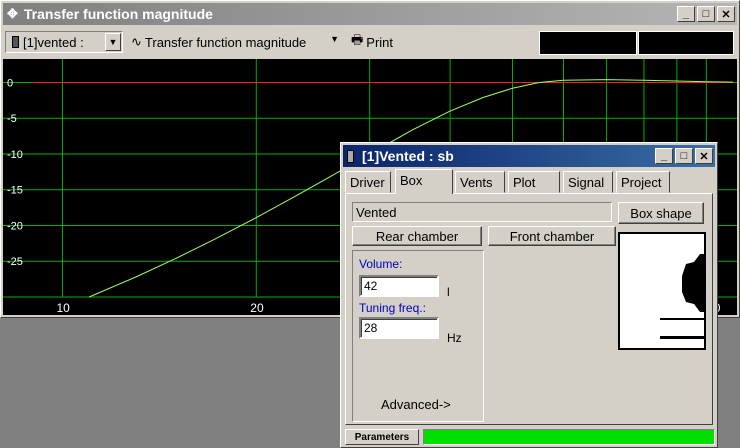 The width and height of the screenshot is (740, 448). I want to click on print-button: 🖶 Print, so click(379, 42).